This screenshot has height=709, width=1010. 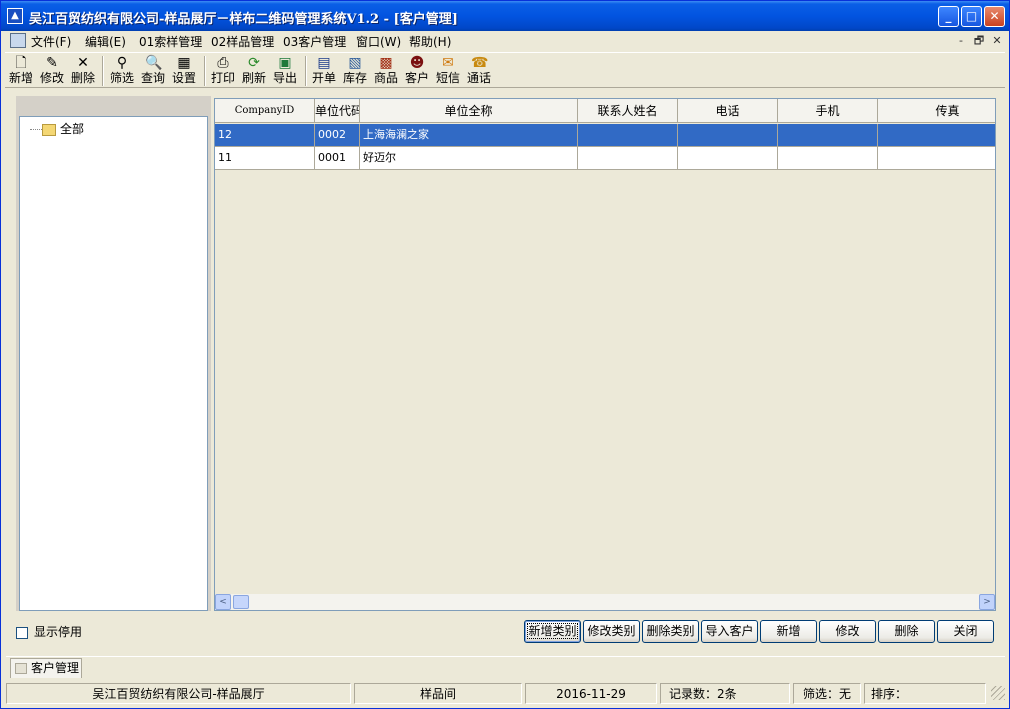 I want to click on cell-company-id: 11, so click(x=265, y=158).